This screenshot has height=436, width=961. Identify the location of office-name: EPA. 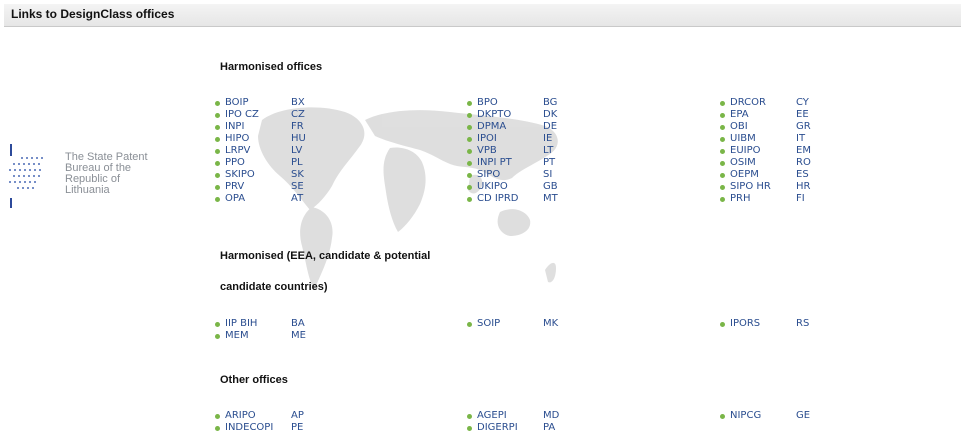
(739, 115).